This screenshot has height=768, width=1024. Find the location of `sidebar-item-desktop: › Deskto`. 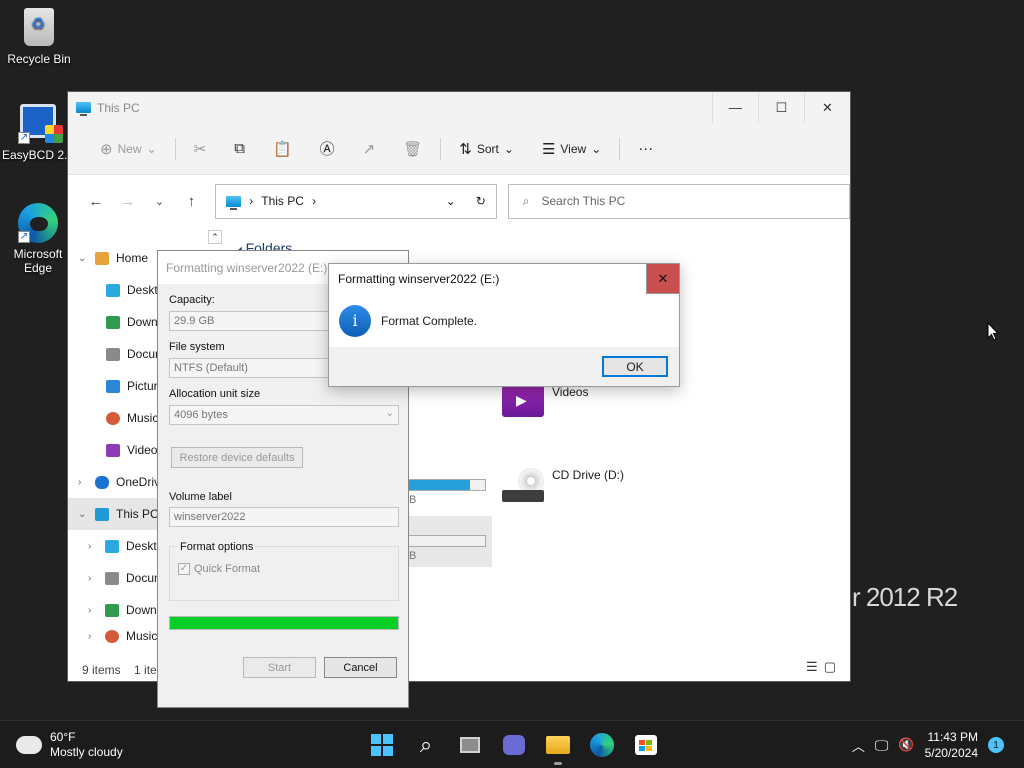

sidebar-item-desktop: › Deskto is located at coordinates (116, 546).